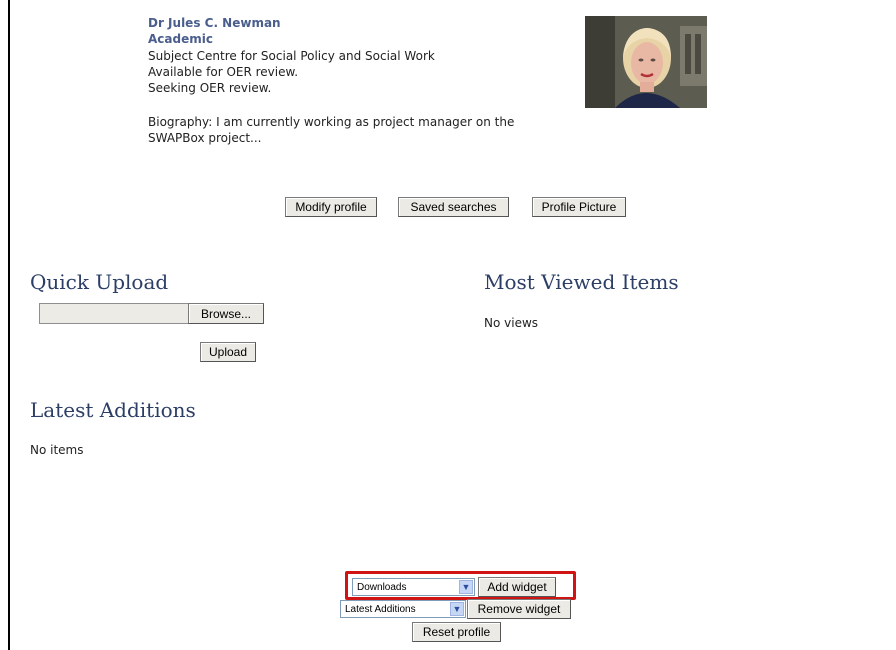 This screenshot has height=650, width=896. Describe the element at coordinates (113, 410) in the screenshot. I see `latest-additions-heading: Latest Additions` at that location.